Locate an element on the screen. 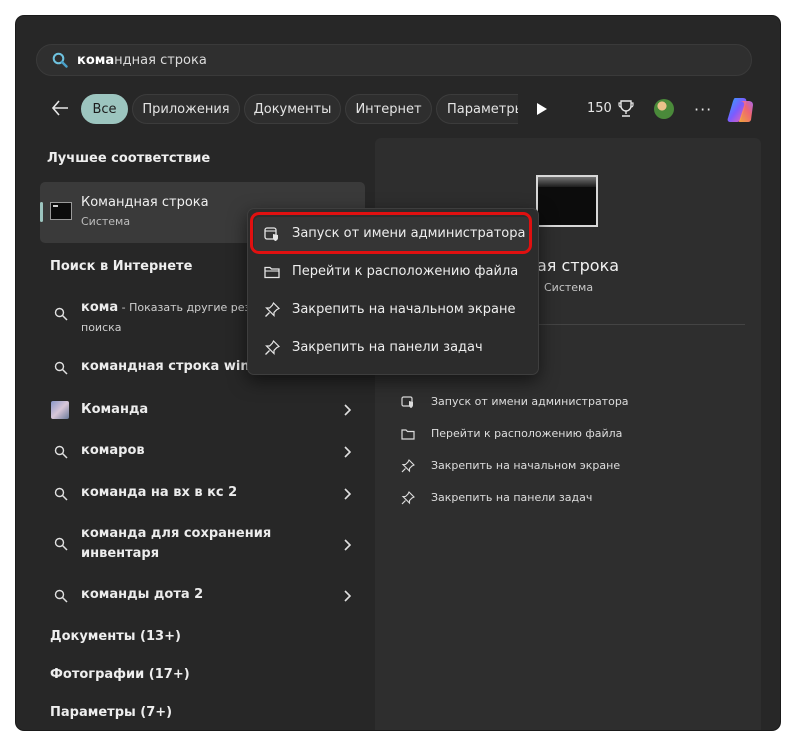 Image resolution: width=796 pixels, height=747 pixels. best-match-title: Командная строка is located at coordinates (145, 202).